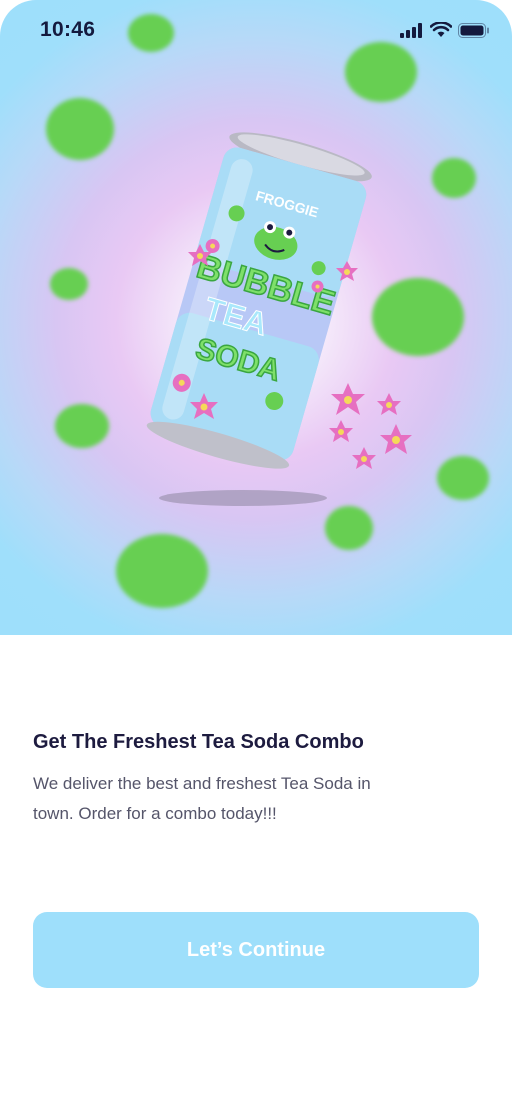 The width and height of the screenshot is (512, 1109). What do you see at coordinates (198, 742) in the screenshot?
I see `page-title: Get The Freshest Tea Soda Combo` at bounding box center [198, 742].